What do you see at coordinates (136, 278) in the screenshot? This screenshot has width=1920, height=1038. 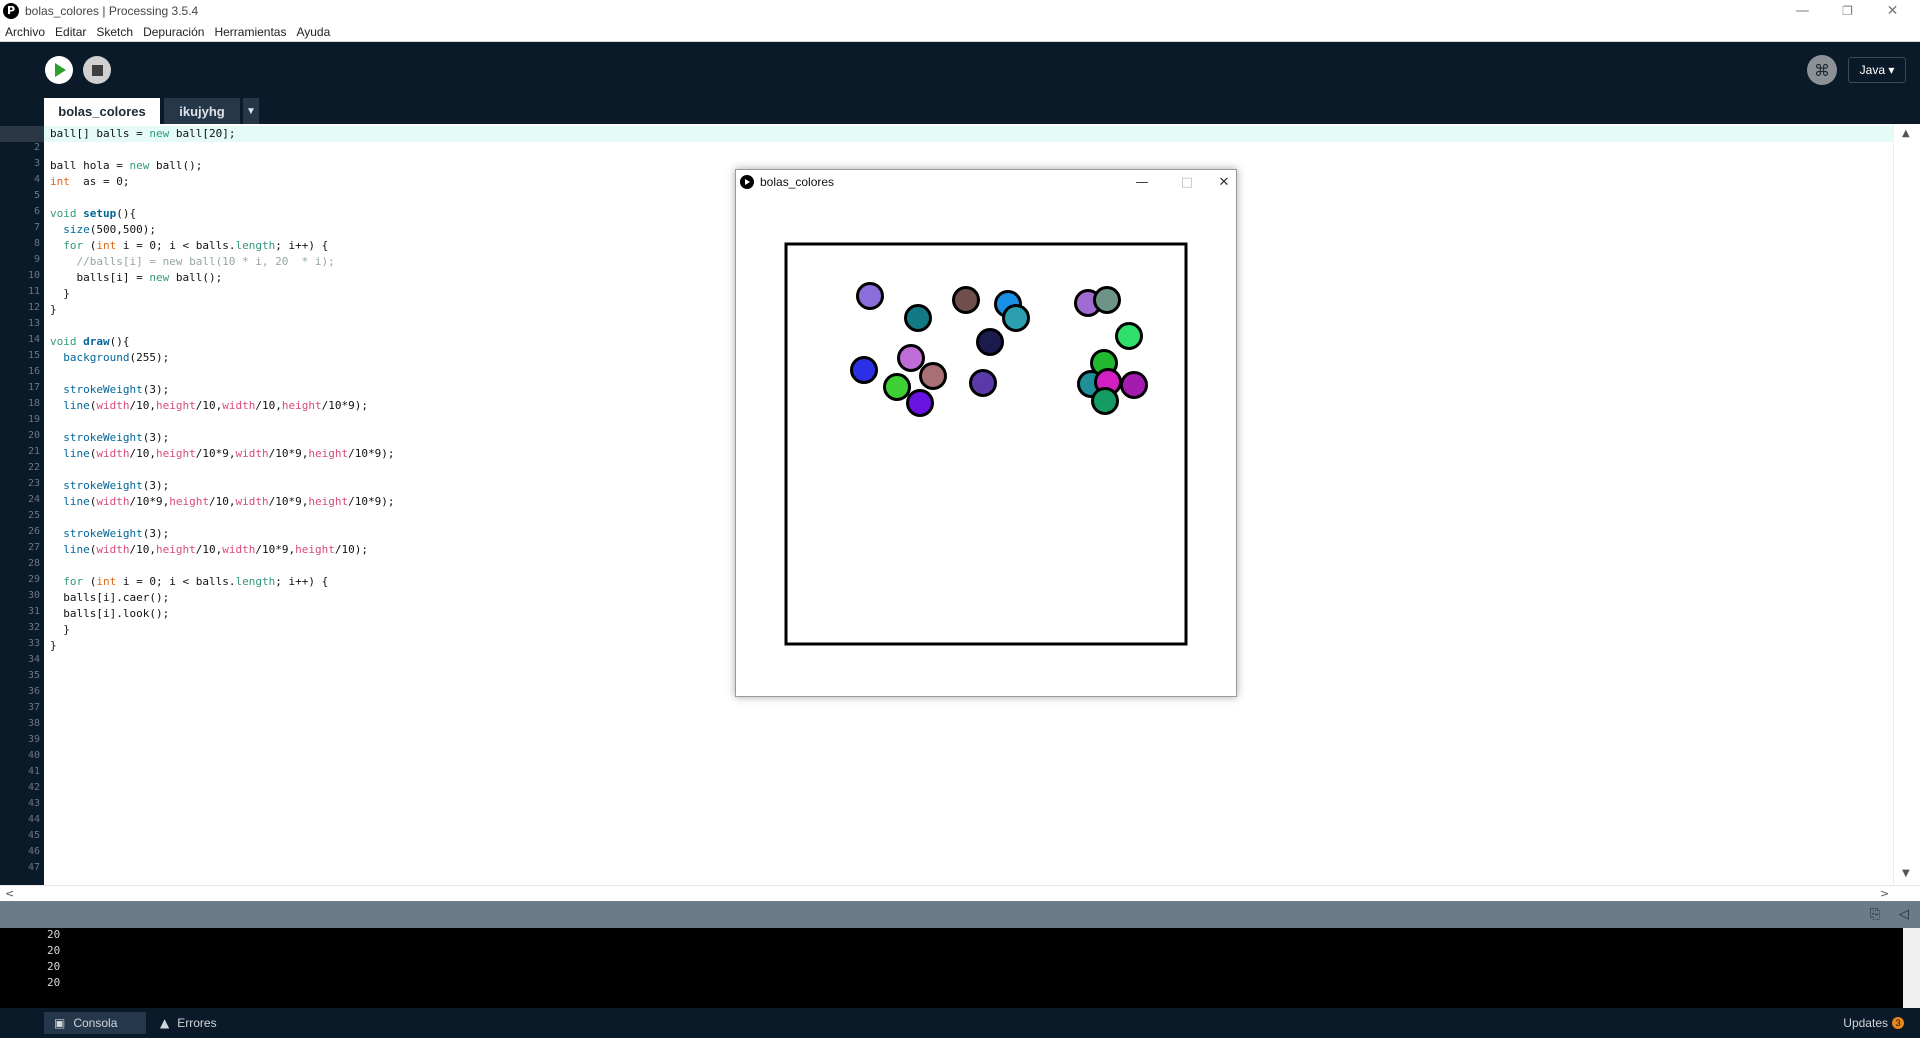 I see `code-line: balls[i] = new ball();` at bounding box center [136, 278].